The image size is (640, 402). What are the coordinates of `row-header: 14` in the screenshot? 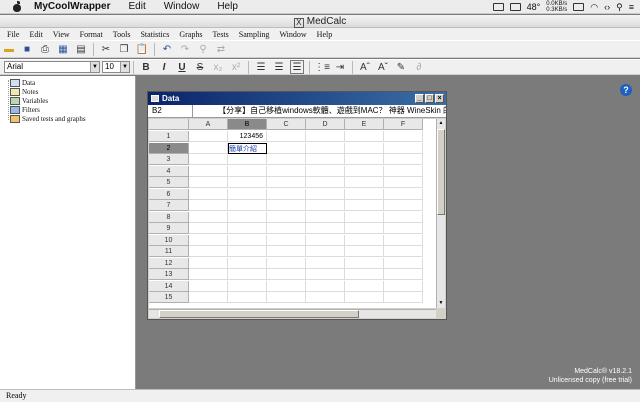 It's located at (169, 286).